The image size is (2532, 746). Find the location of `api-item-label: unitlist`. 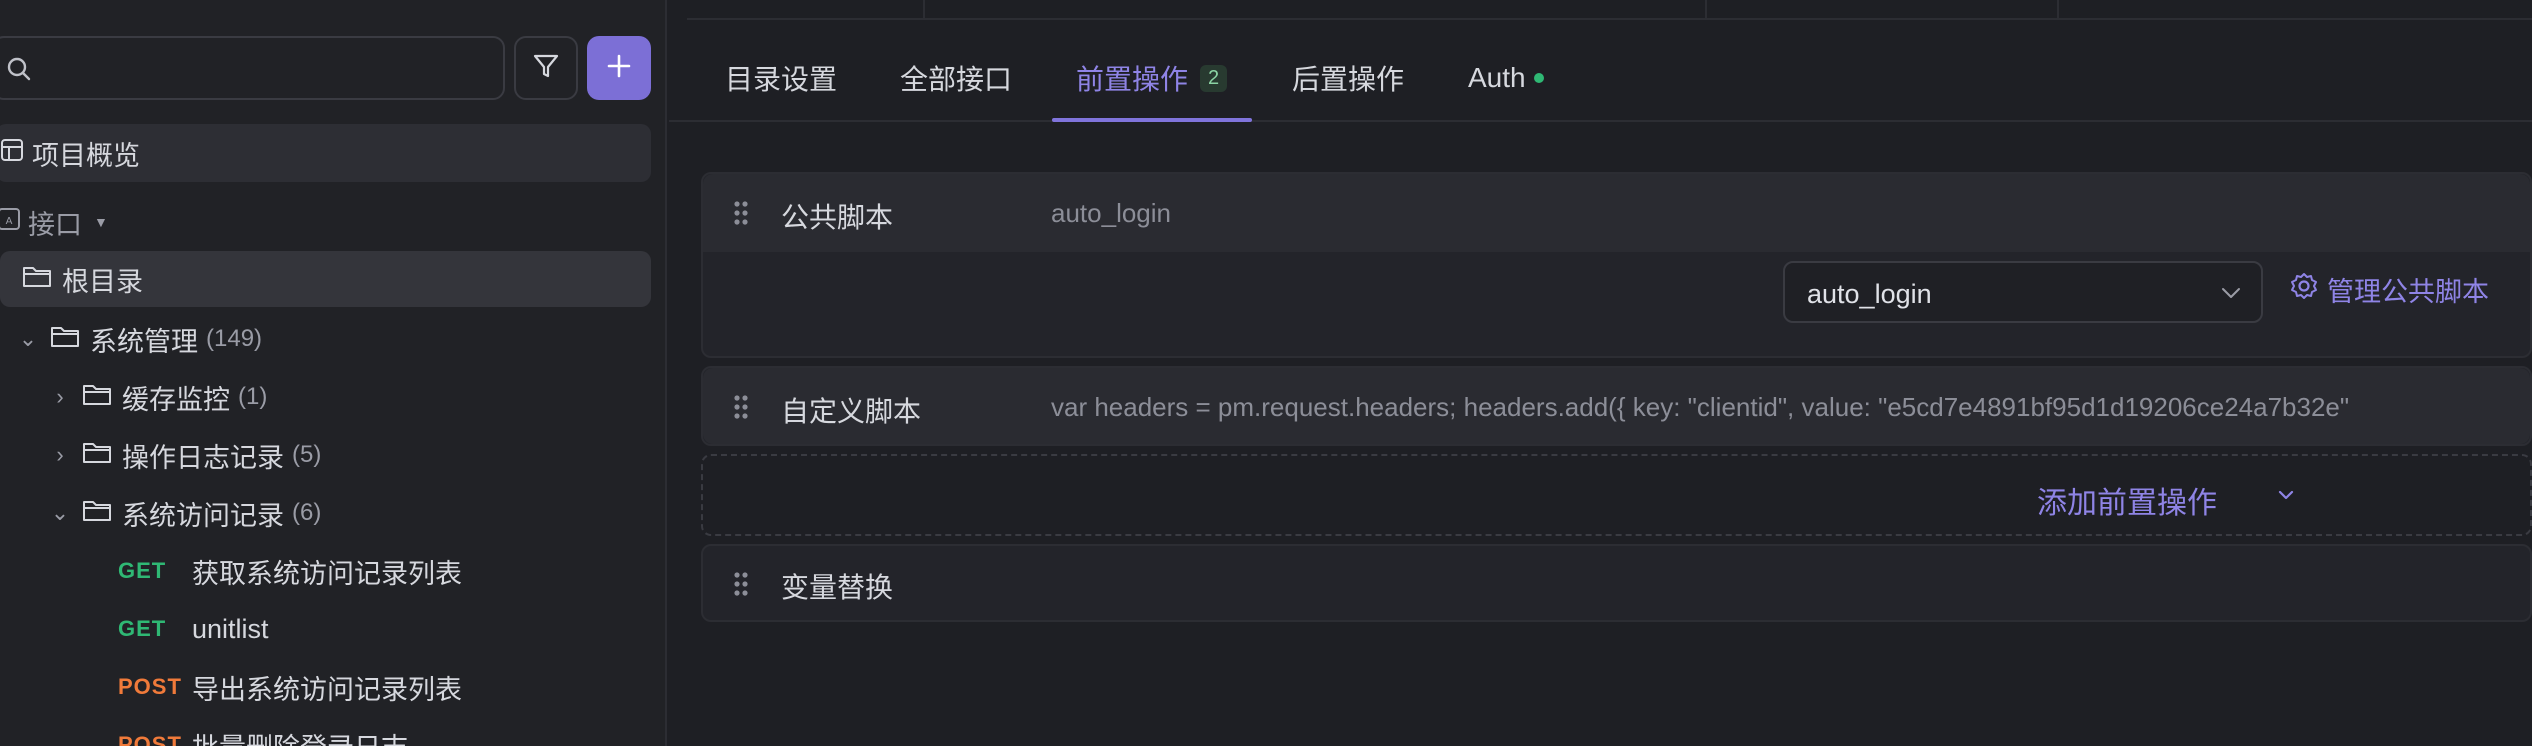

api-item-label: unitlist is located at coordinates (230, 628).